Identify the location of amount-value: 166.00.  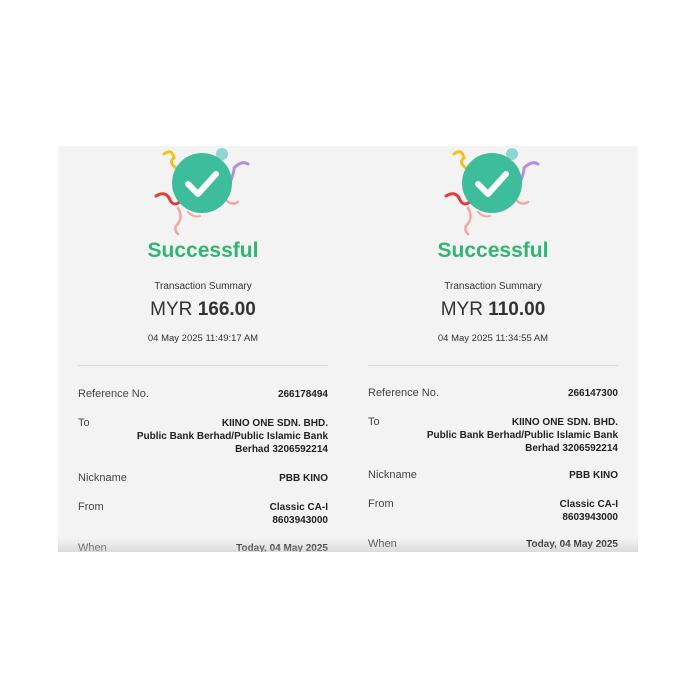
(226, 309).